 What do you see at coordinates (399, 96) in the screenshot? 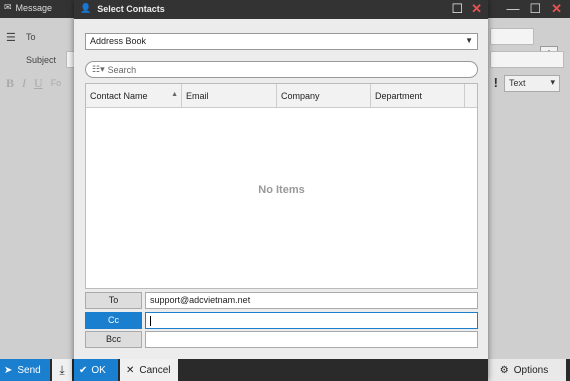
I see `column-label: Department` at bounding box center [399, 96].